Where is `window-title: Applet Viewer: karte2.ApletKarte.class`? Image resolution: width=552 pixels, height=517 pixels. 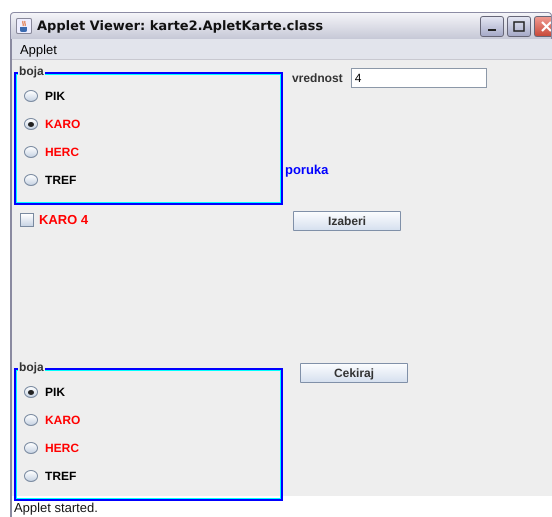
window-title: Applet Viewer: karte2.ApletKarte.class is located at coordinates (180, 26).